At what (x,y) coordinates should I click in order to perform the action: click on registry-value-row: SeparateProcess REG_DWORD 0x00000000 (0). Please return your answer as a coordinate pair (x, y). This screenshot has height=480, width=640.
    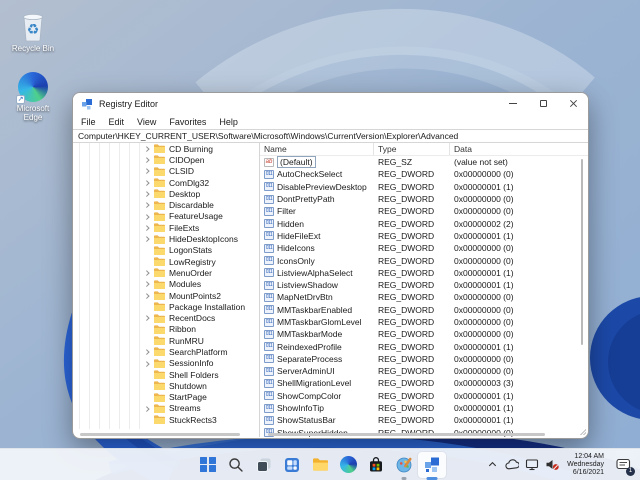
    Looking at the image, I should click on (424, 359).